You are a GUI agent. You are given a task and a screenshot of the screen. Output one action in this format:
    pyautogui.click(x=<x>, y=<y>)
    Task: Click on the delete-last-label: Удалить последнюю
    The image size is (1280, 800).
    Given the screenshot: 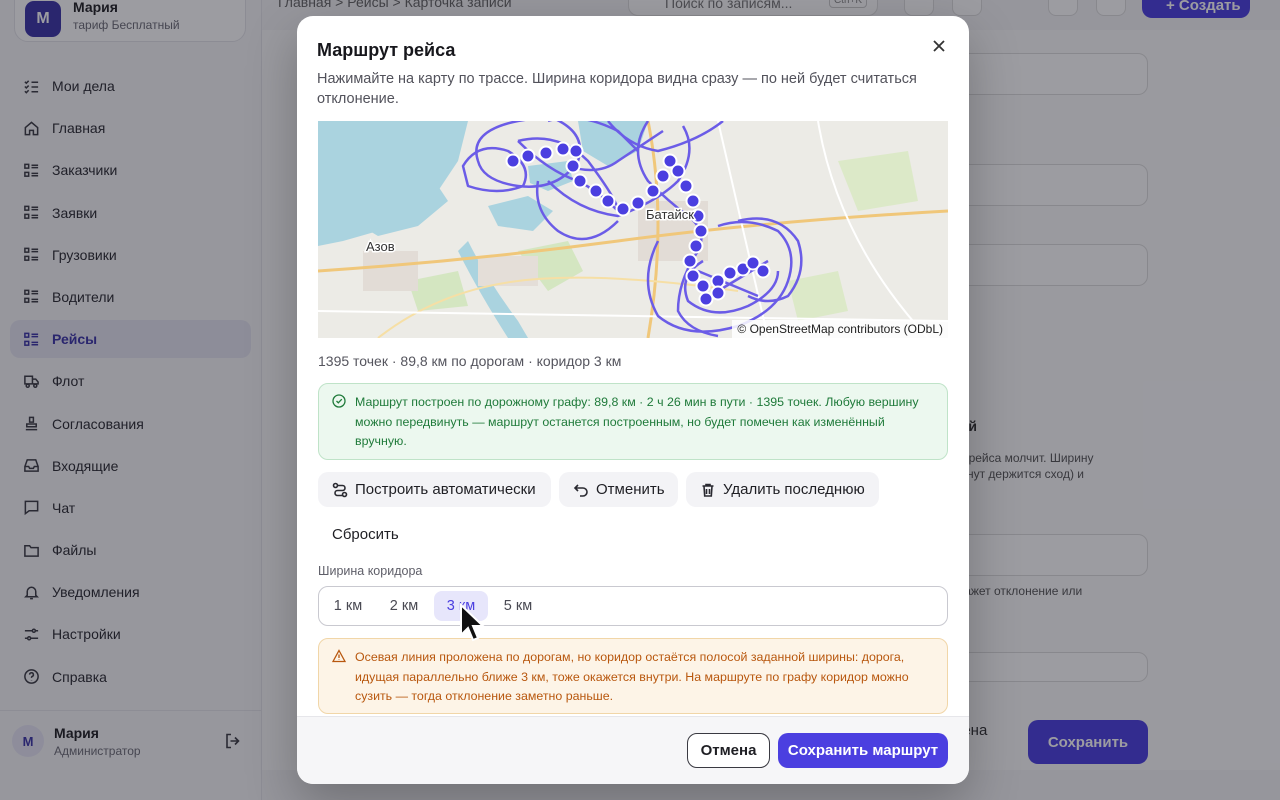 What is the action you would take?
    pyautogui.click(x=794, y=489)
    